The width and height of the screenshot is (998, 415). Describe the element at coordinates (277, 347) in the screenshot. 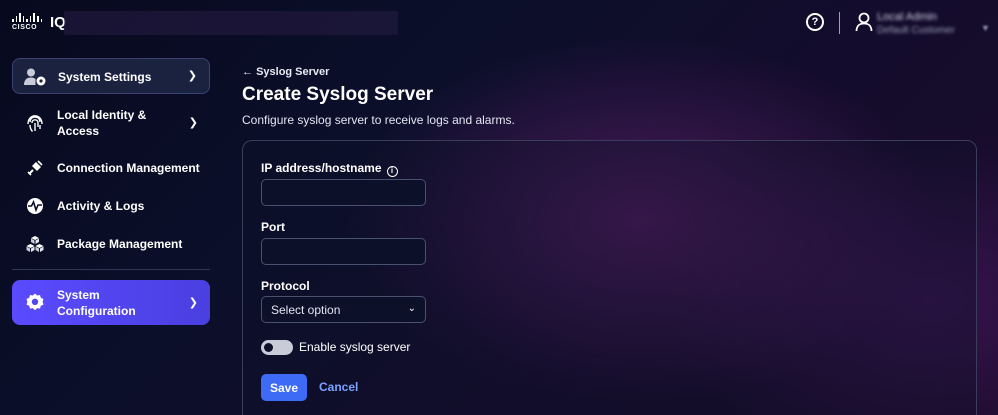

I see `enable-syslog-toggle` at that location.